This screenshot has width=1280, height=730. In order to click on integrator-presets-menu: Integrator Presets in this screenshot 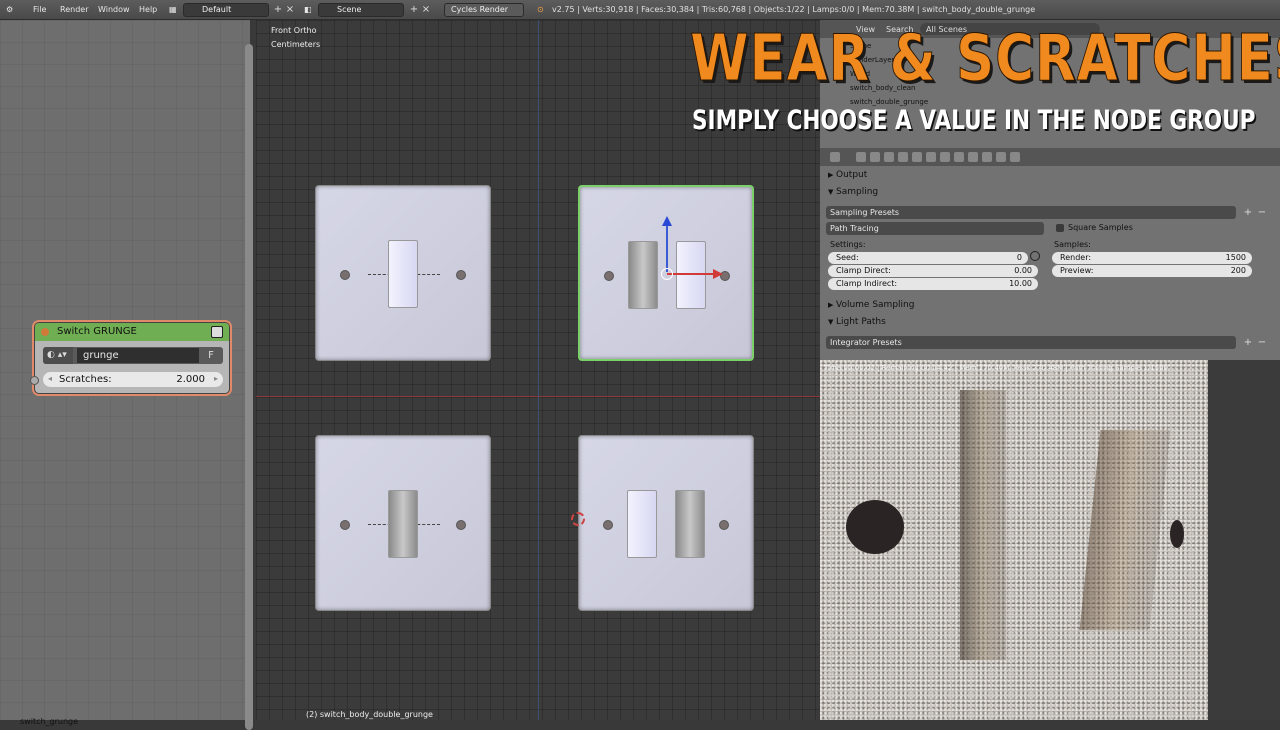, I will do `click(1031, 342)`.